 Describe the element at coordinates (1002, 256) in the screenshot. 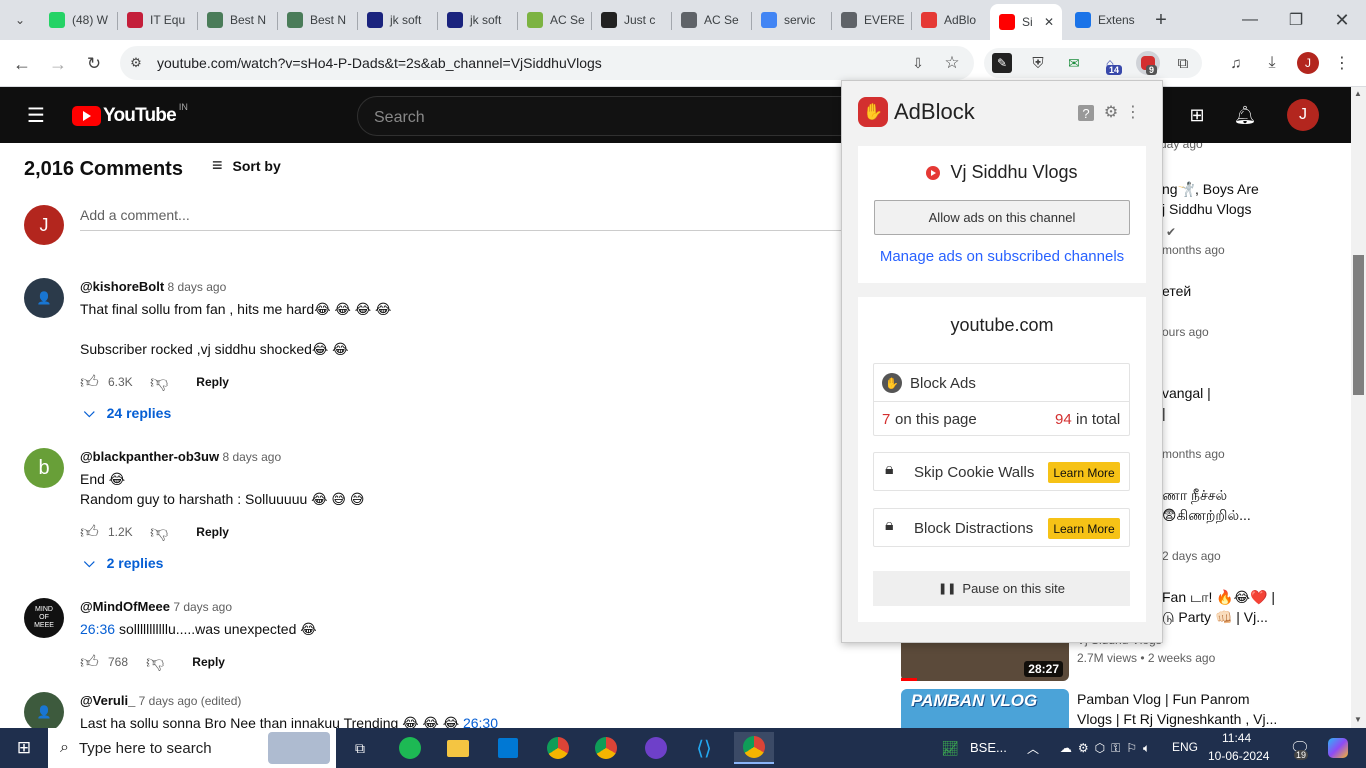

I see `manage-subscribed-link: Manage ads on subscribed channels` at that location.